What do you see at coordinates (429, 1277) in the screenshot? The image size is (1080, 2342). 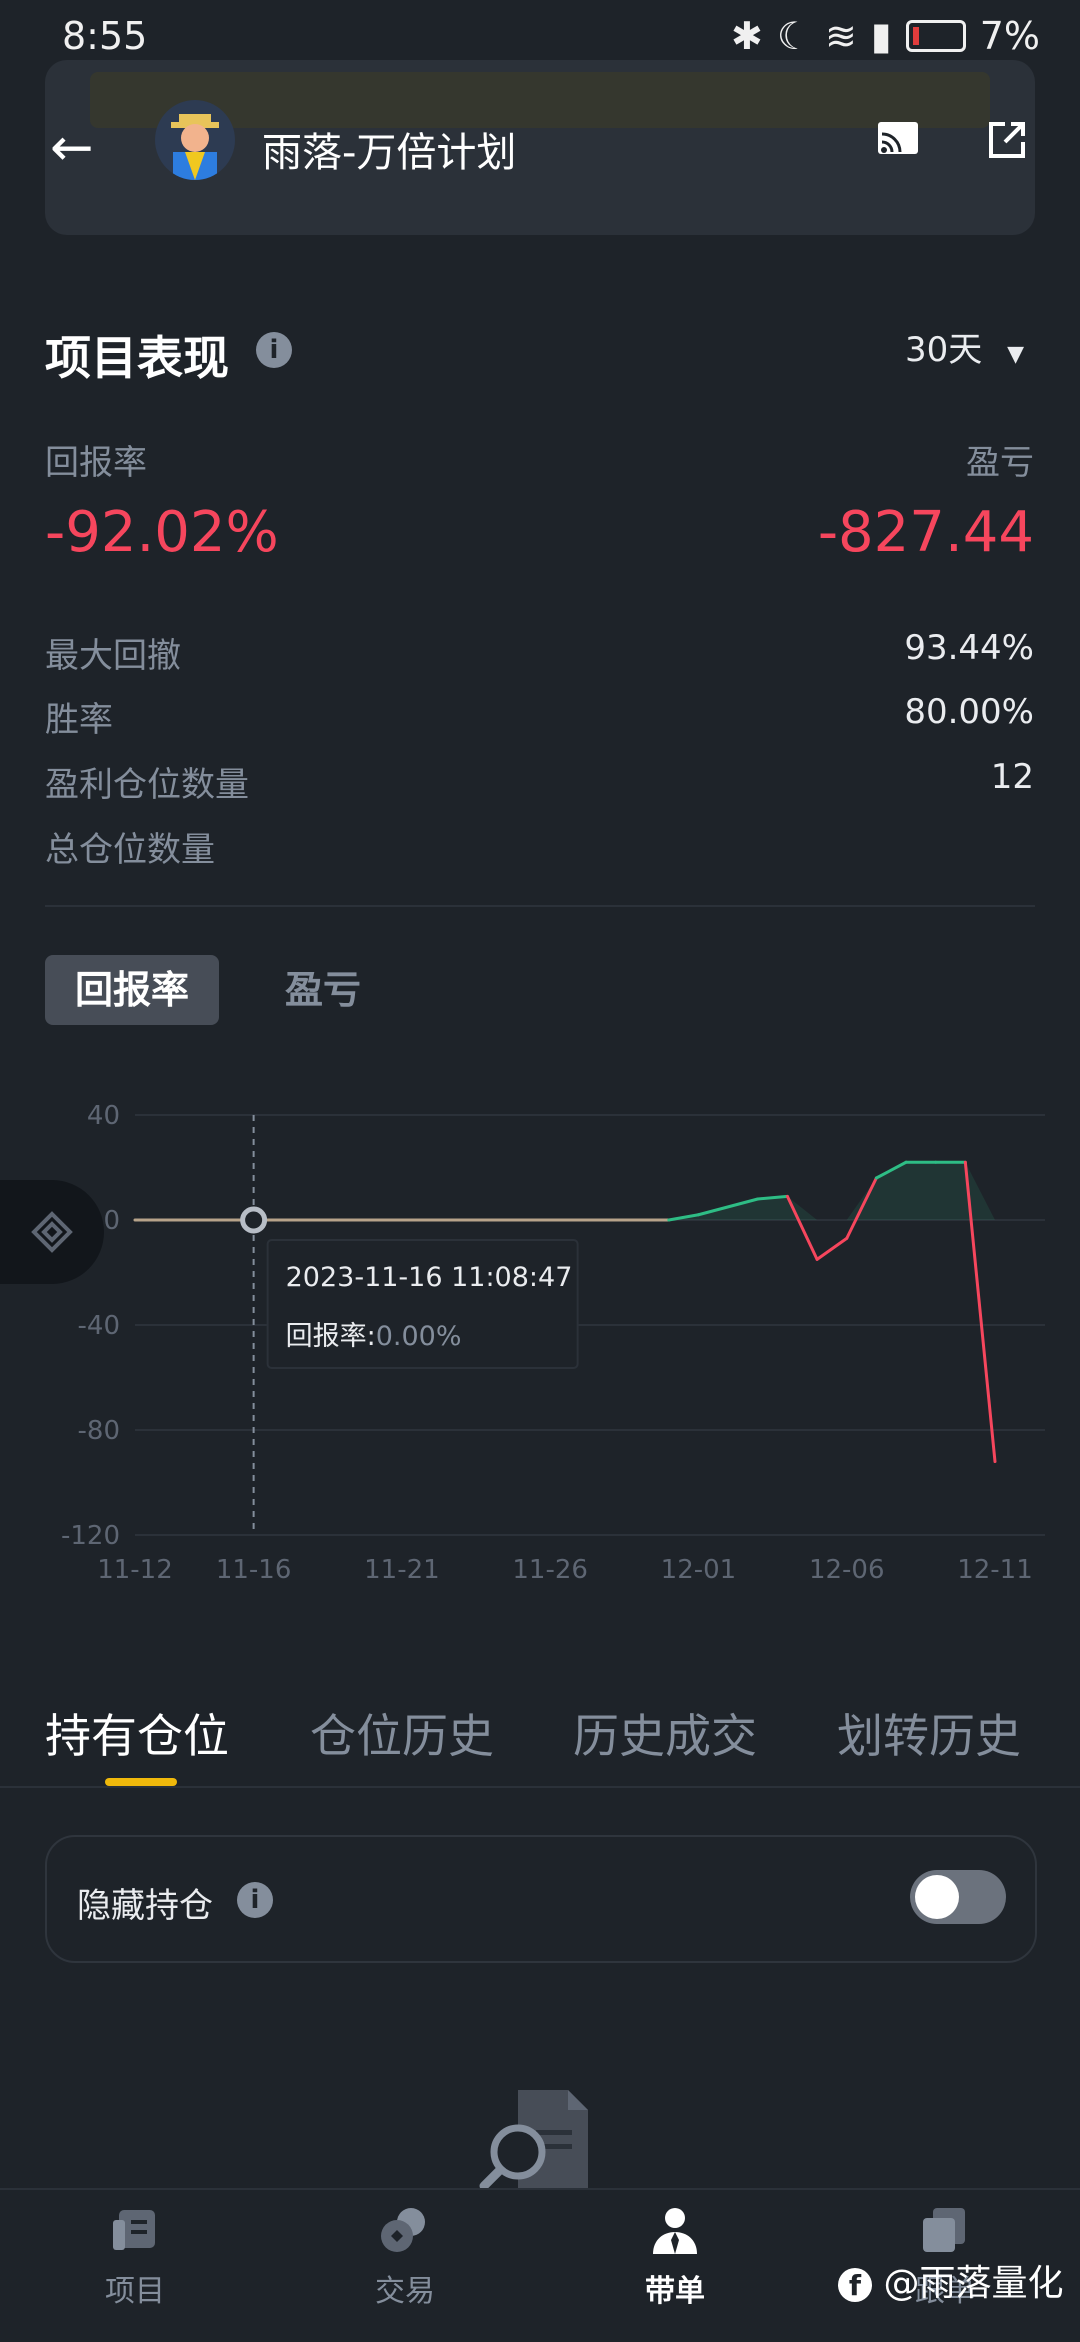 I see `tooltip-date: 2023-11-16 11:08:47` at bounding box center [429, 1277].